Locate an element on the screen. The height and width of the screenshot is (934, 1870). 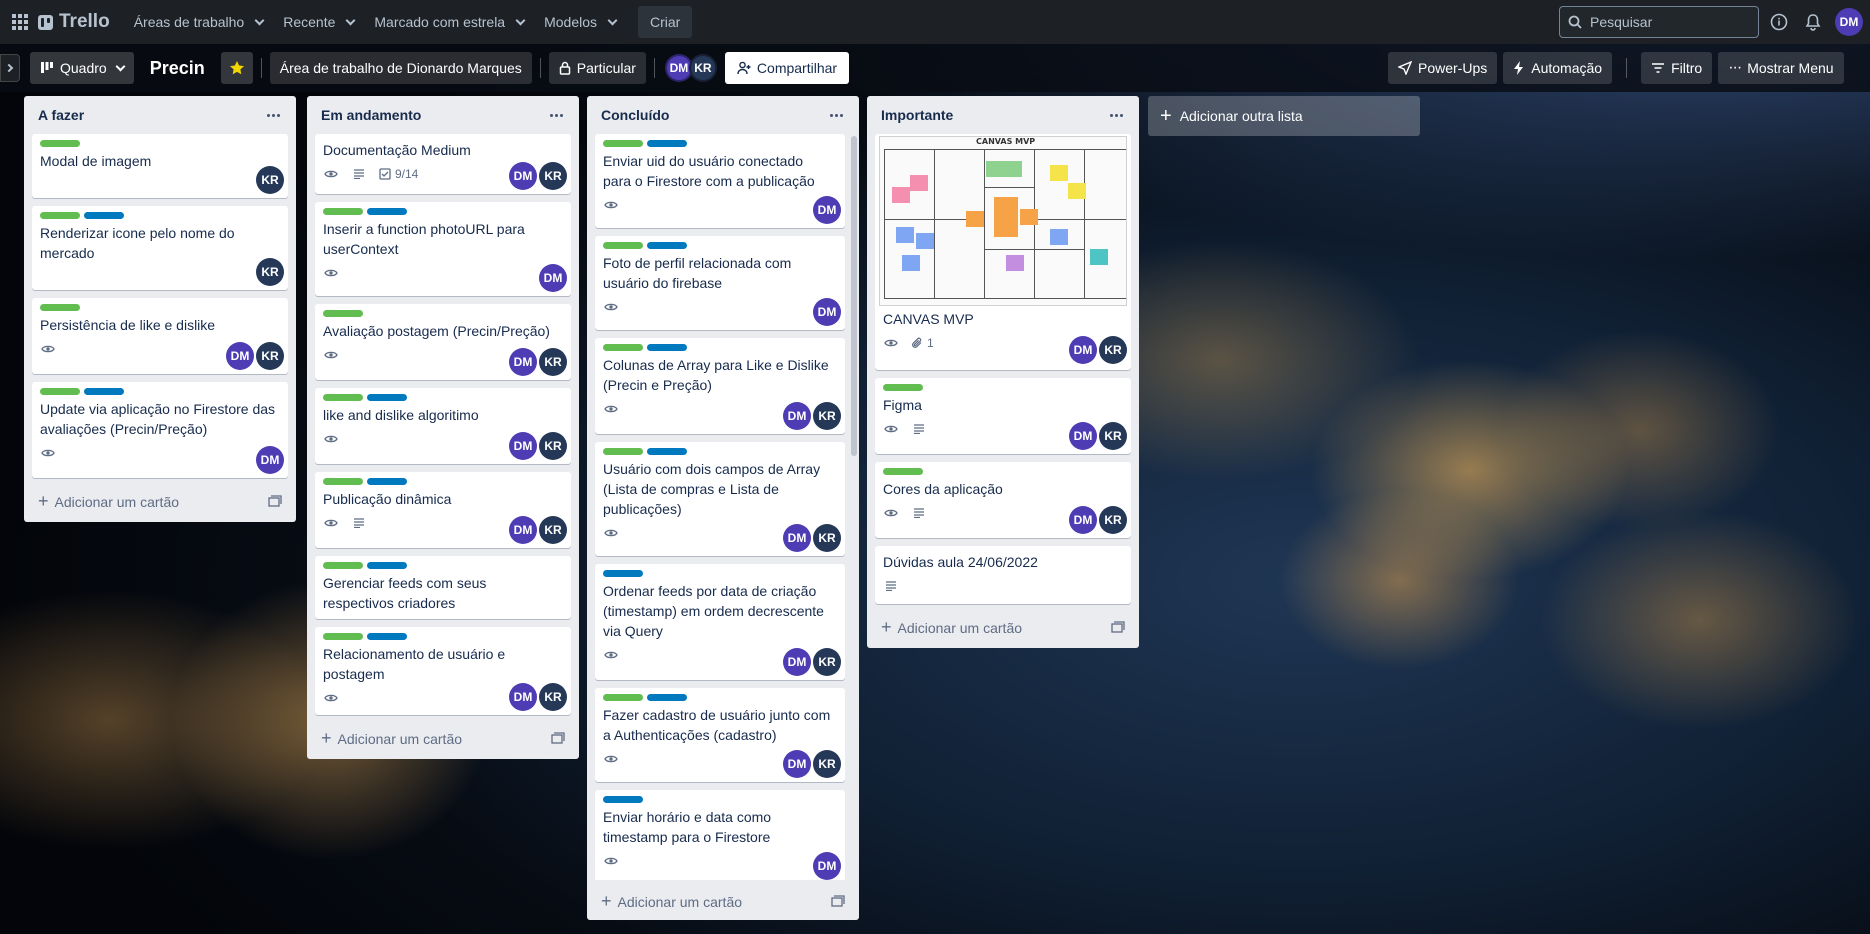
card: Figma DM KR is located at coordinates (1003, 416).